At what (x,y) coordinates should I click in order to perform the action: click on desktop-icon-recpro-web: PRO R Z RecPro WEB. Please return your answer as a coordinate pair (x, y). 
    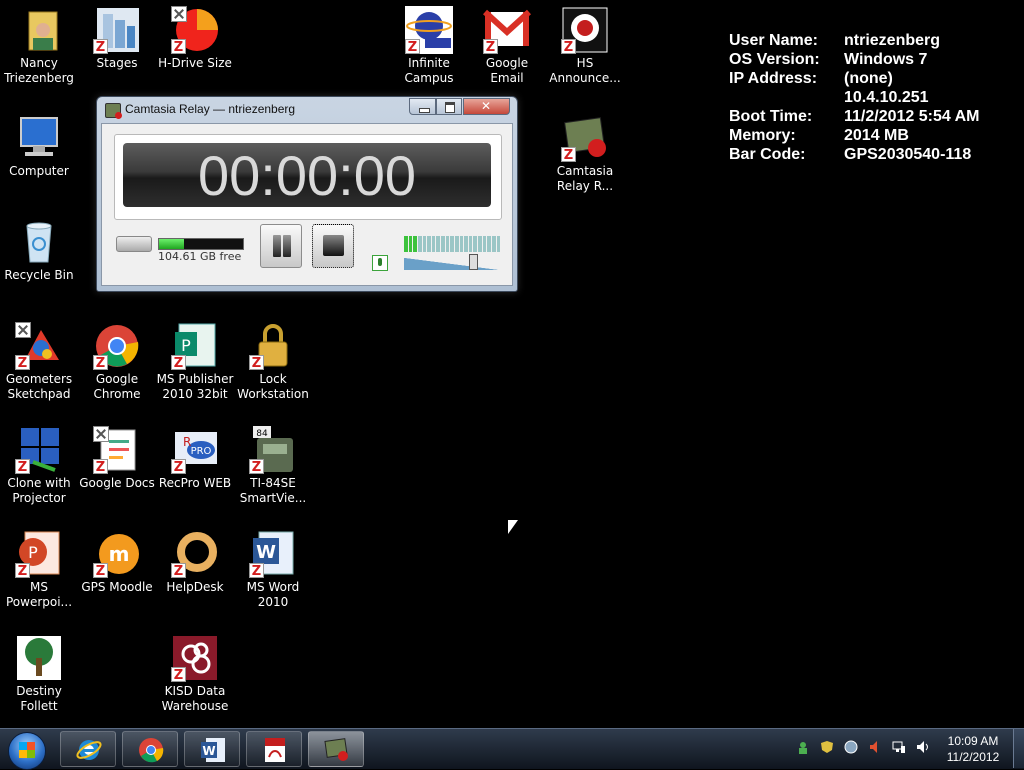
    Looking at the image, I should click on (195, 458).